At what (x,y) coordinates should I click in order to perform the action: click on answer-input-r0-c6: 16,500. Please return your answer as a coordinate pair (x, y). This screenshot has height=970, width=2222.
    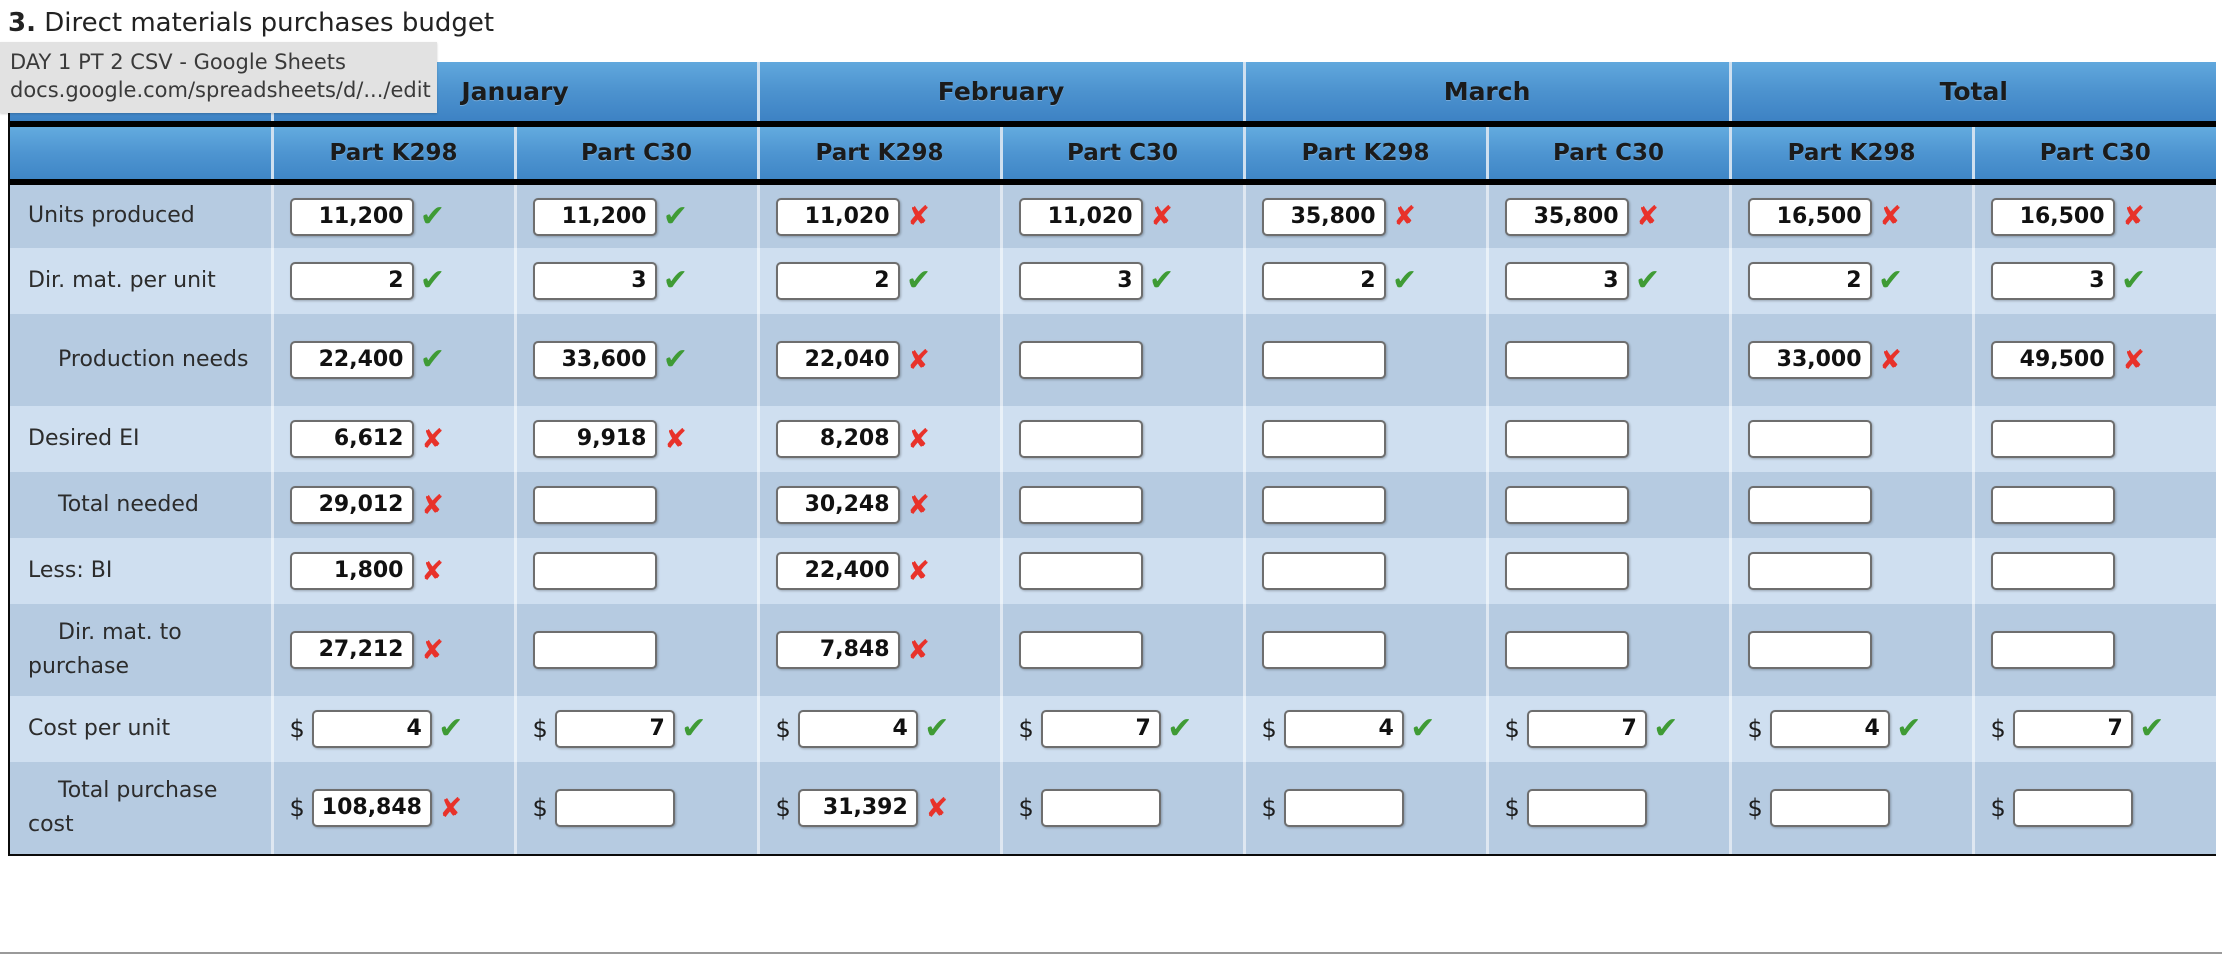
    Looking at the image, I should click on (1809, 216).